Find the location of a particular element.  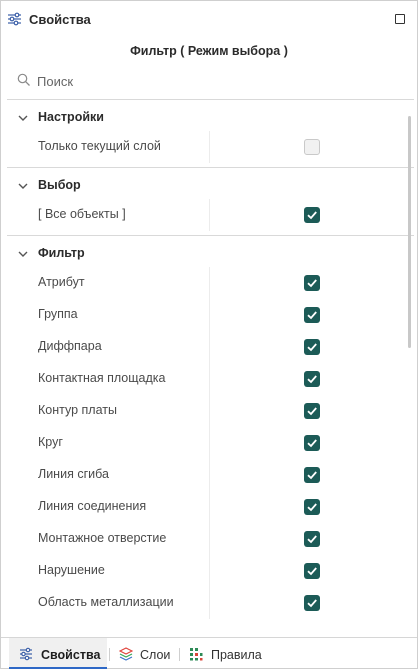

checkbox-filter-metallization-area is located at coordinates (312, 603).